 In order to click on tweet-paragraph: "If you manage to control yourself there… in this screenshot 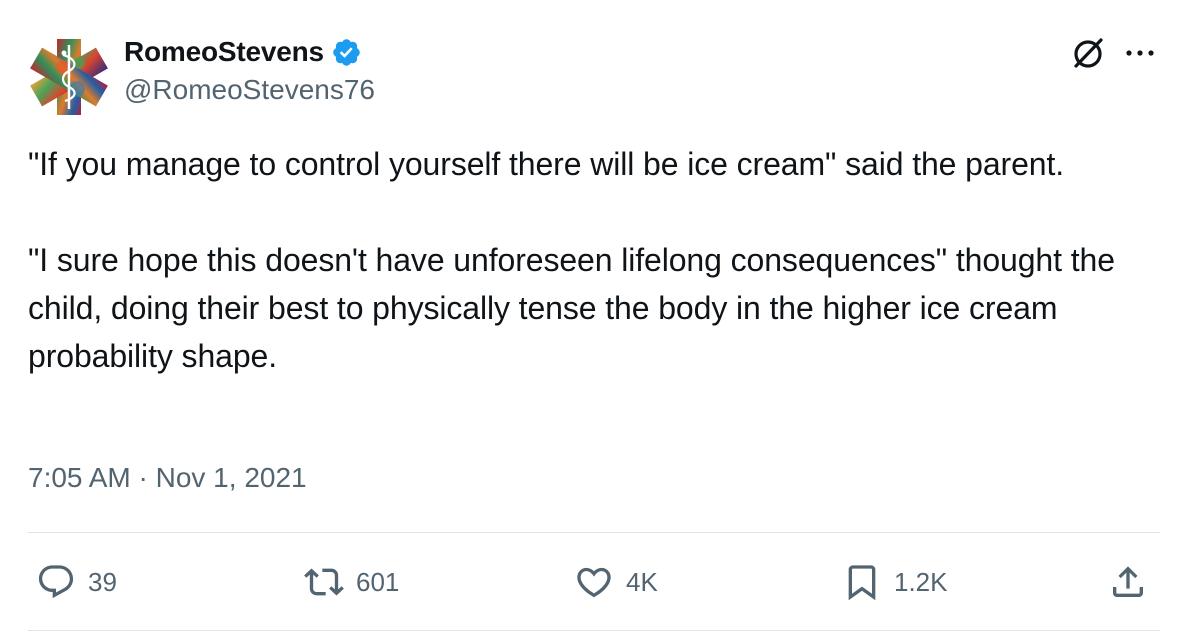, I will do `click(546, 164)`.